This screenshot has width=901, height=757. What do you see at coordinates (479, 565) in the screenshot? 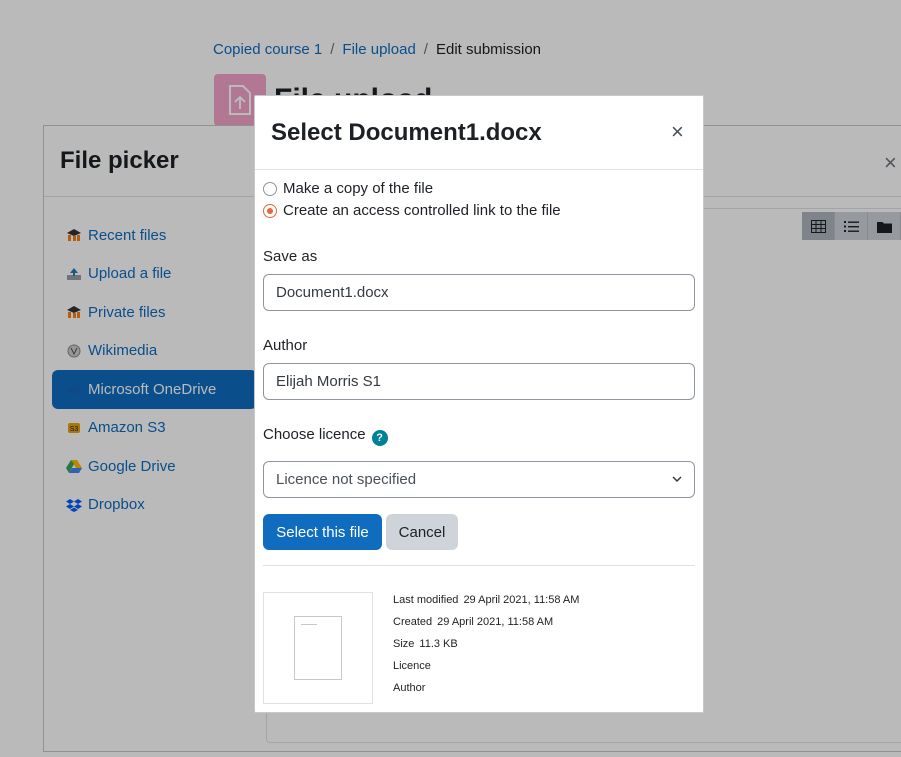
I see `divider` at bounding box center [479, 565].